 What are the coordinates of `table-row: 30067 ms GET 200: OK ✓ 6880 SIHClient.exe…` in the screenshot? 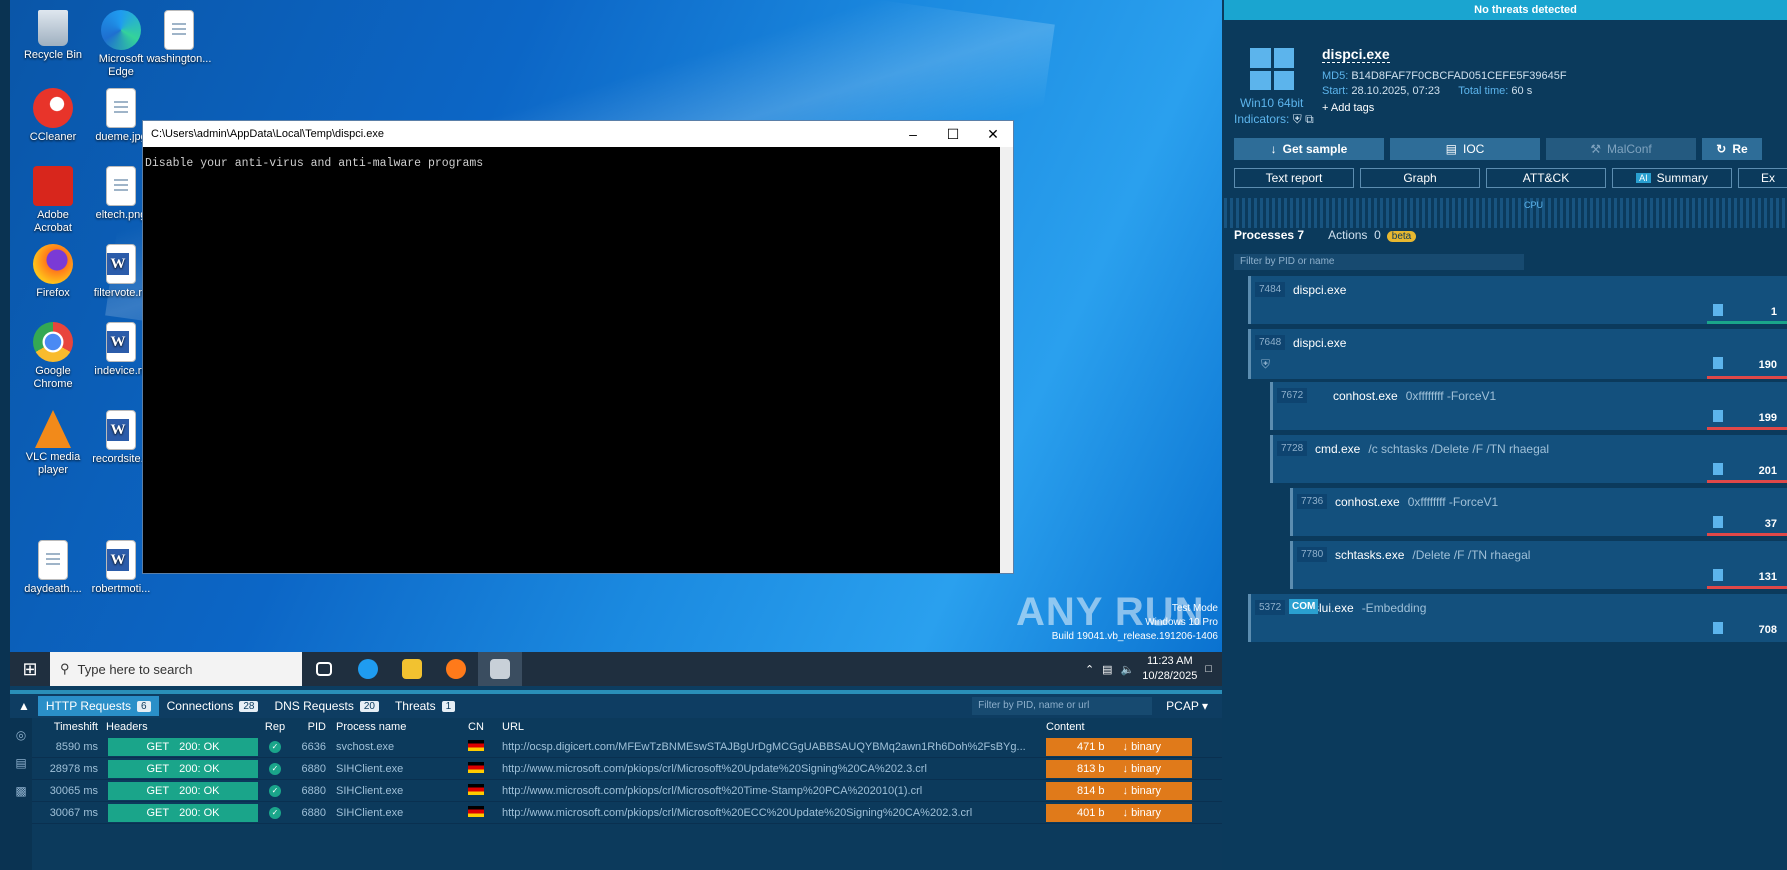 It's located at (627, 813).